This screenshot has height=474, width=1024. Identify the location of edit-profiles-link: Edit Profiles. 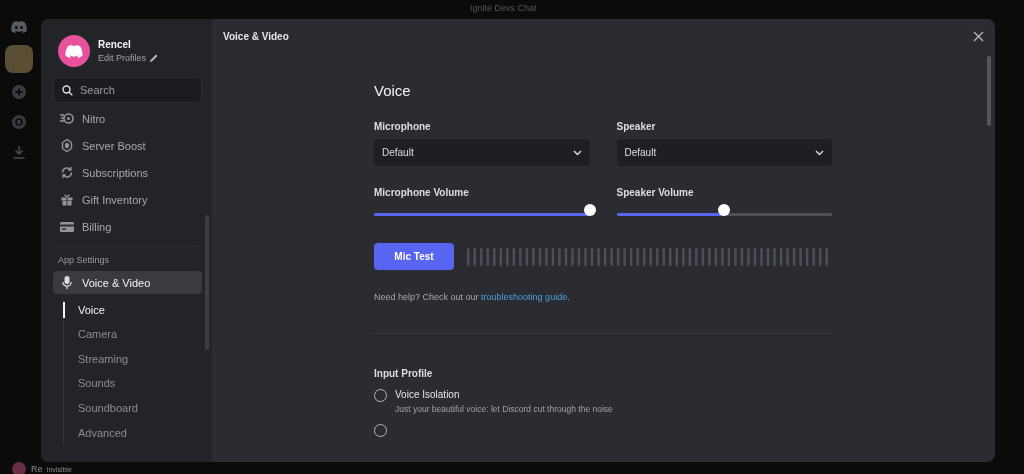
(122, 58).